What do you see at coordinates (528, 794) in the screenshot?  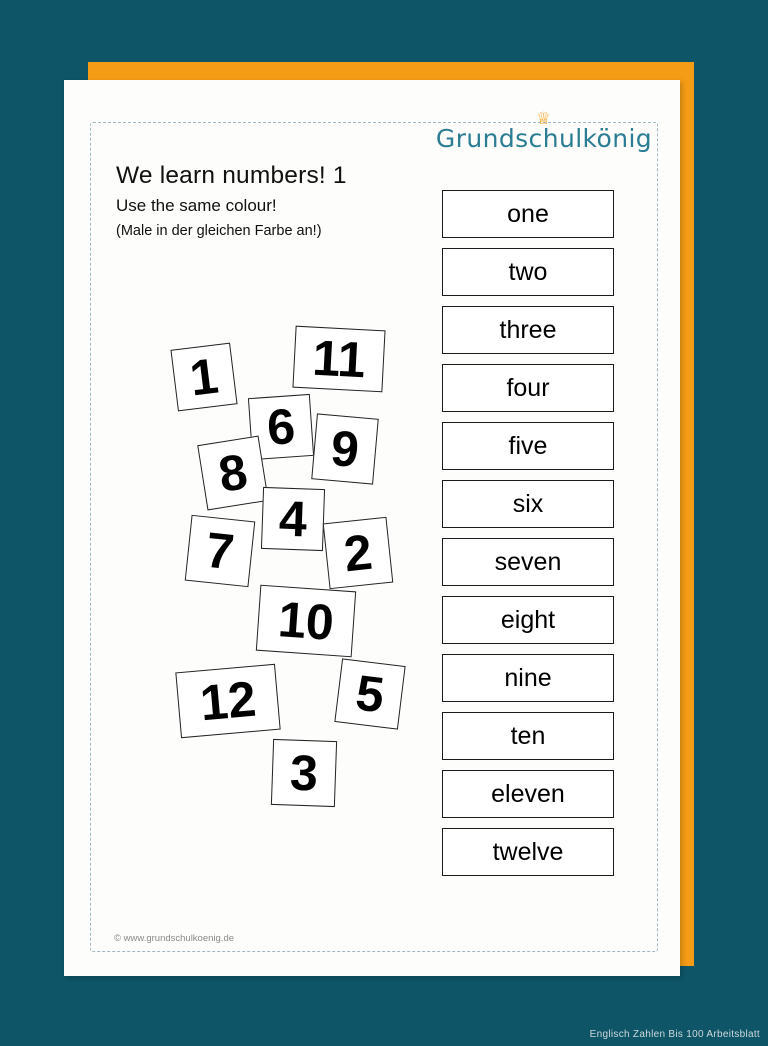 I see `word-box: eleven` at bounding box center [528, 794].